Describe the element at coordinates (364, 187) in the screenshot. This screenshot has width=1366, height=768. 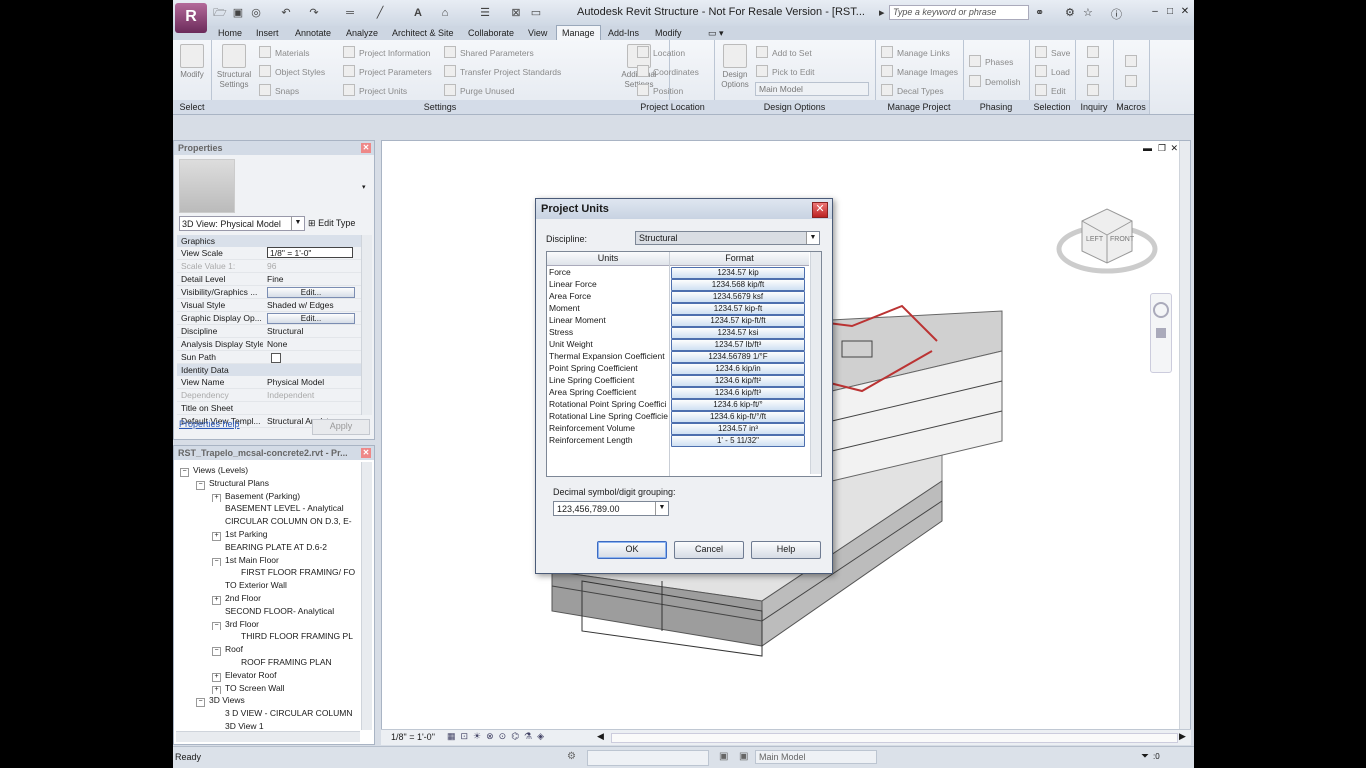
I see `chevron-down-icon: ▾` at that location.